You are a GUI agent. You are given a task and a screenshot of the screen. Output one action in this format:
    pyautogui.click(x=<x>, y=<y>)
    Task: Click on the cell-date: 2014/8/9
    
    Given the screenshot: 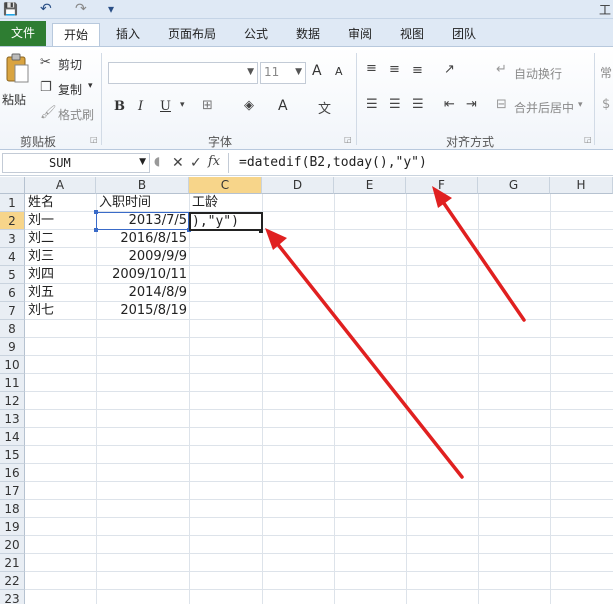 What is the action you would take?
    pyautogui.click(x=143, y=293)
    